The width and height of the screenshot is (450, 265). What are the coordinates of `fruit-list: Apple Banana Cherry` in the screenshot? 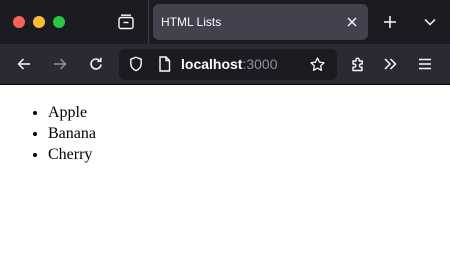 It's located at (72, 133).